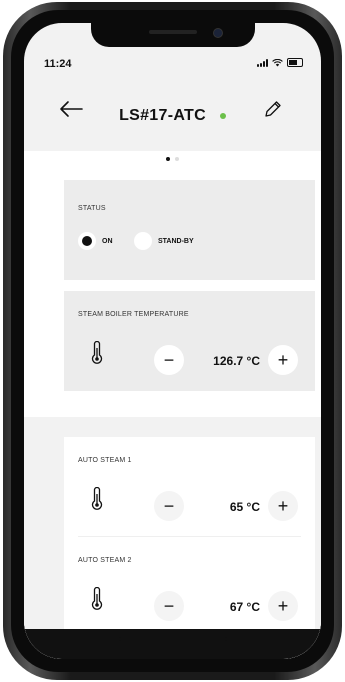  What do you see at coordinates (92, 208) in the screenshot?
I see `status-label: STATUS` at bounding box center [92, 208].